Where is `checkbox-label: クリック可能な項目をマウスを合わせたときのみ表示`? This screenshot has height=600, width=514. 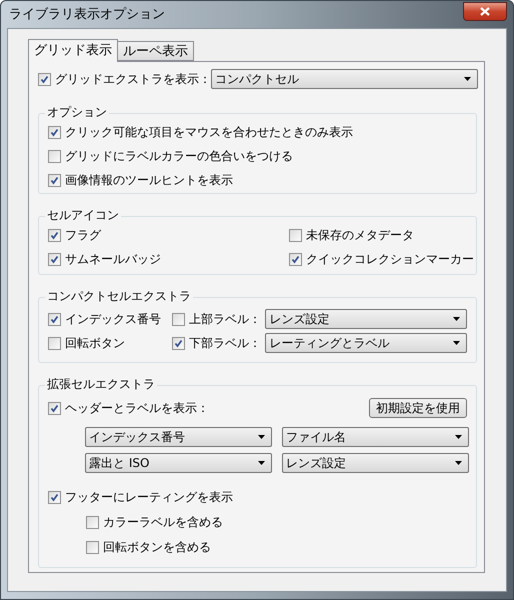
checkbox-label: クリック可能な項目をマウスを合わせたときのみ表示 is located at coordinates (209, 132).